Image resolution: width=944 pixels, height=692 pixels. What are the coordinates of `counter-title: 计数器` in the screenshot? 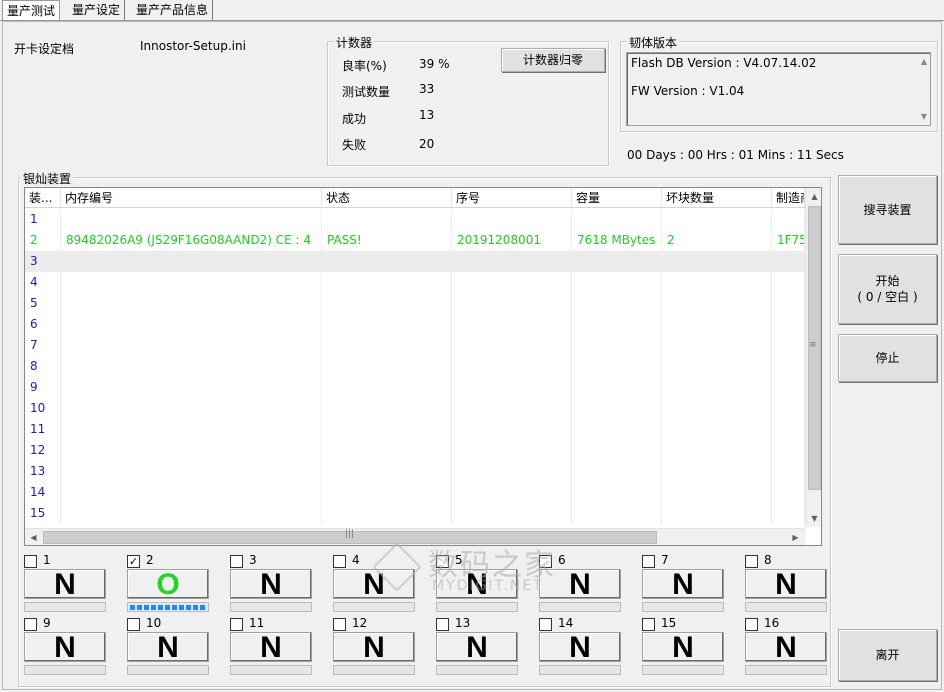 It's located at (354, 42).